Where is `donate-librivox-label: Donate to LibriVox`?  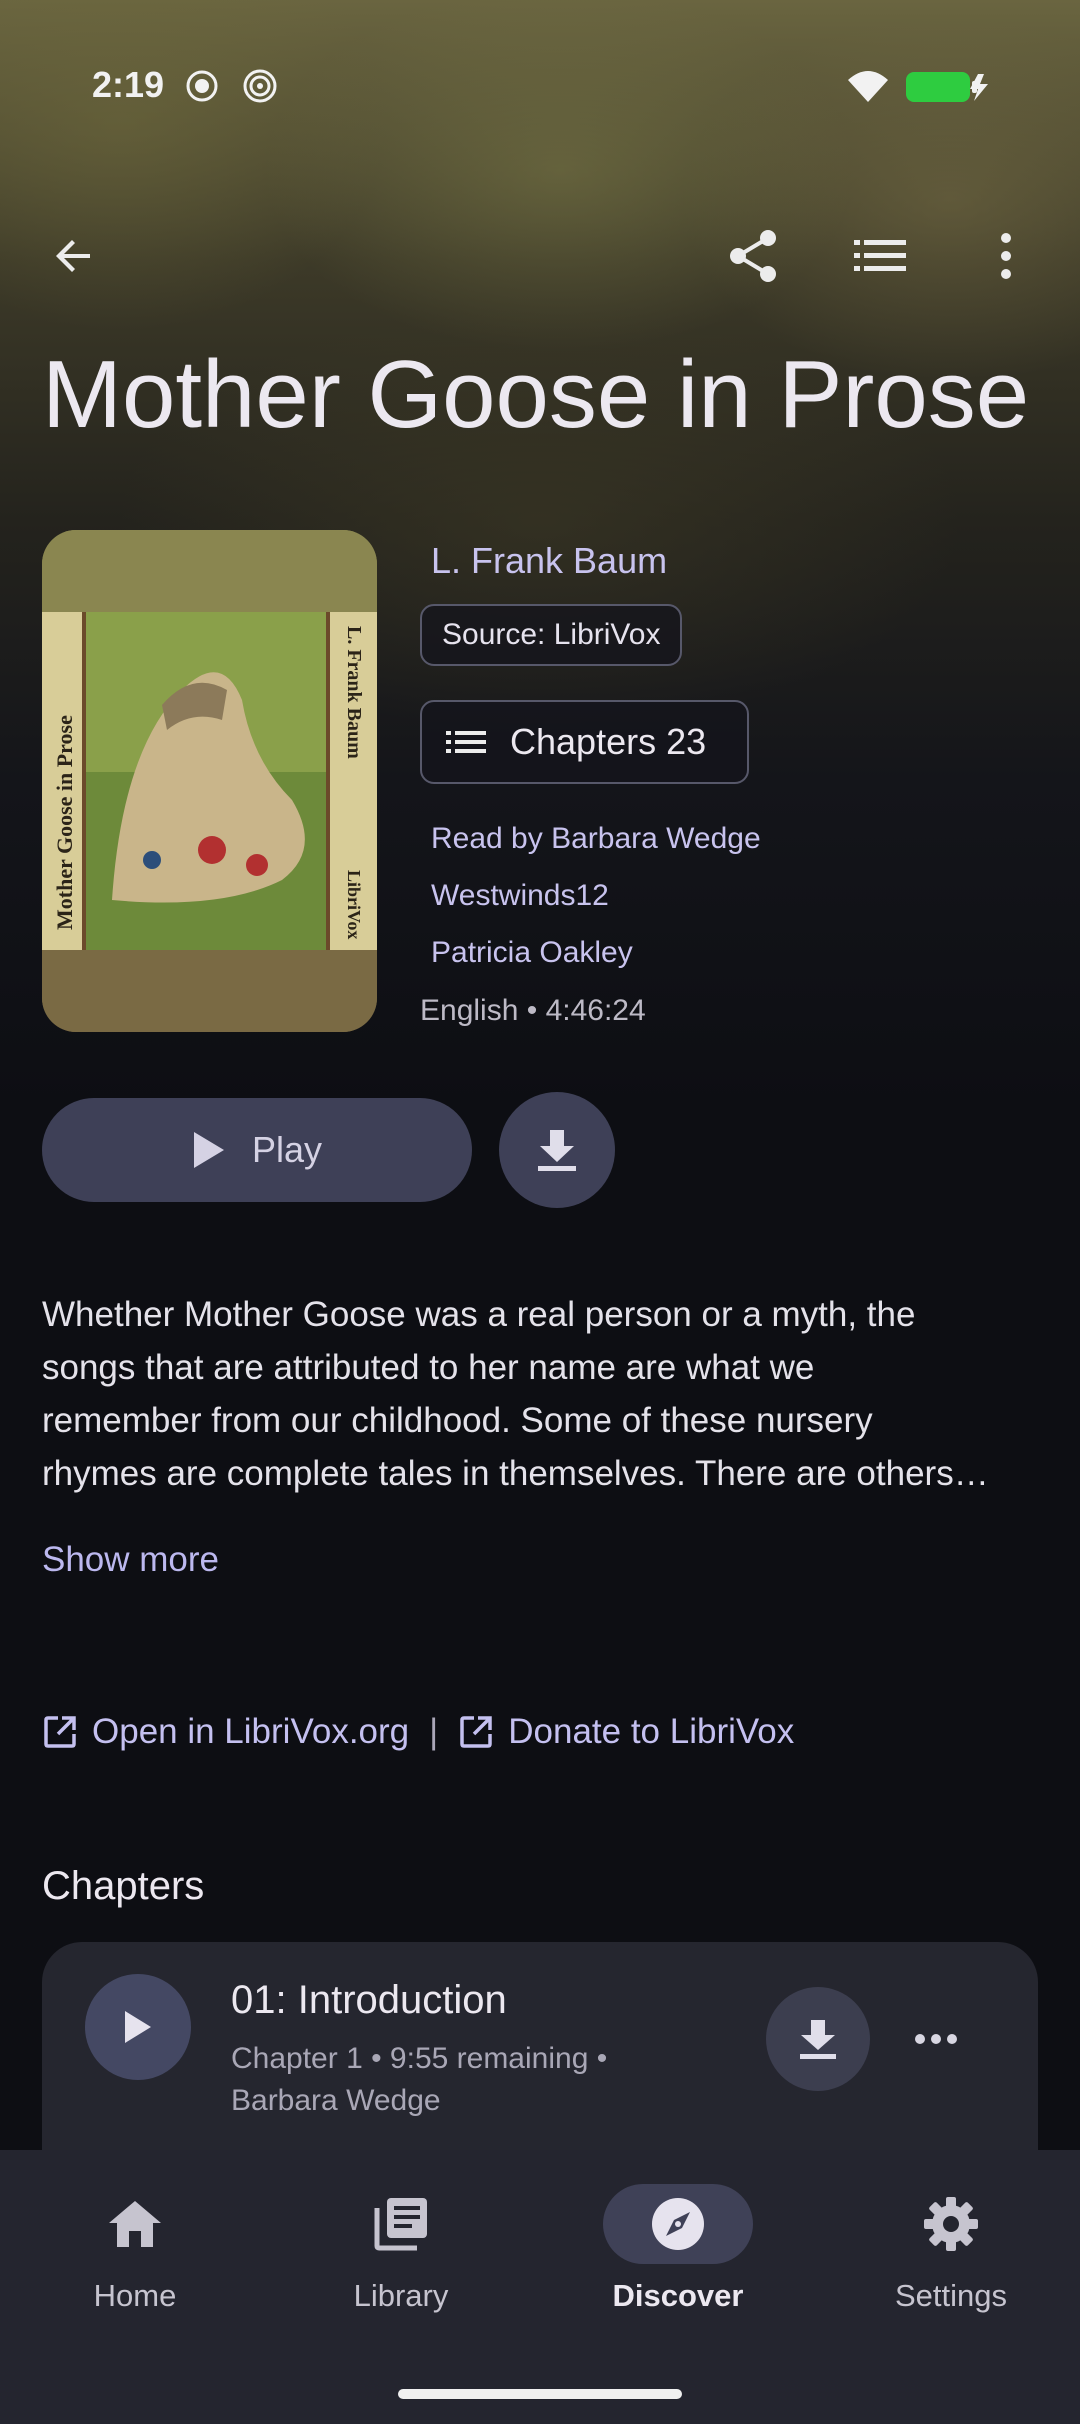
donate-librivox-label: Donate to LibriVox is located at coordinates (651, 1731).